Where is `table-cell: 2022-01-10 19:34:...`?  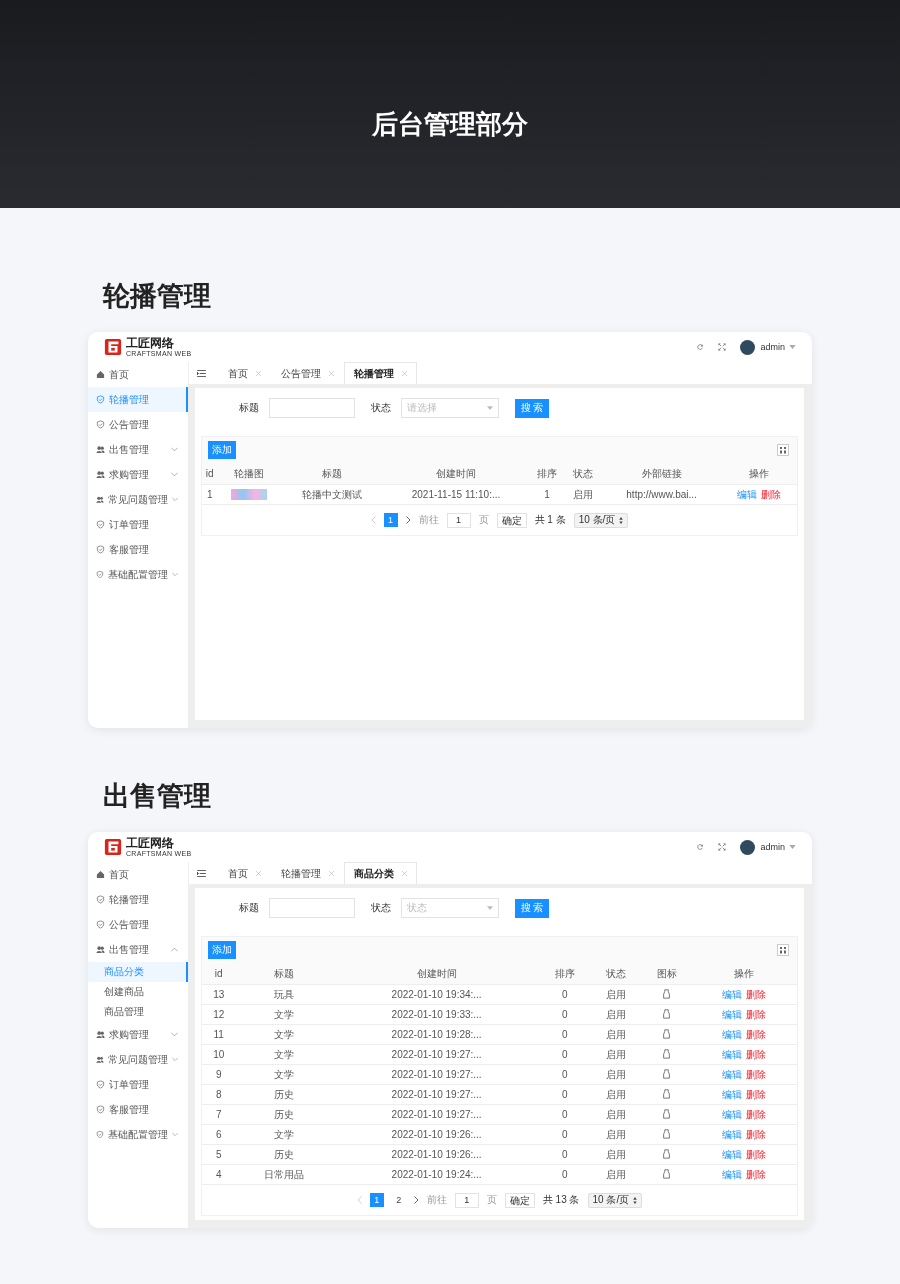
table-cell: 2022-01-10 19:34:... is located at coordinates (436, 994).